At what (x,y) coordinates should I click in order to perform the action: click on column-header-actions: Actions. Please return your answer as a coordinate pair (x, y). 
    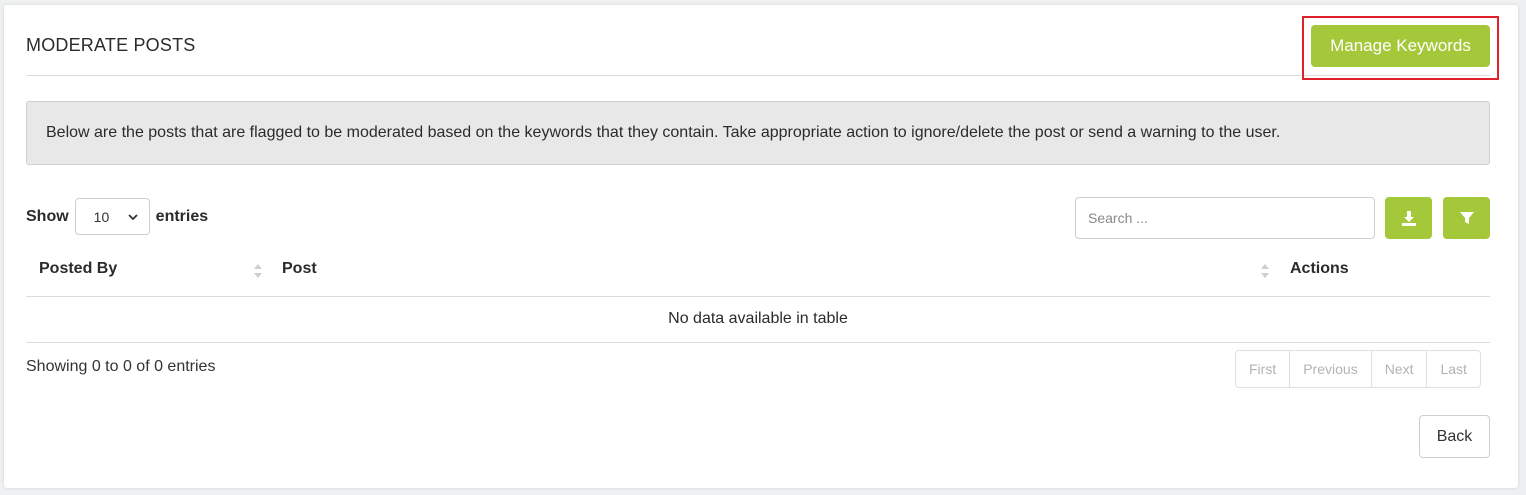
    Looking at the image, I should click on (1319, 268).